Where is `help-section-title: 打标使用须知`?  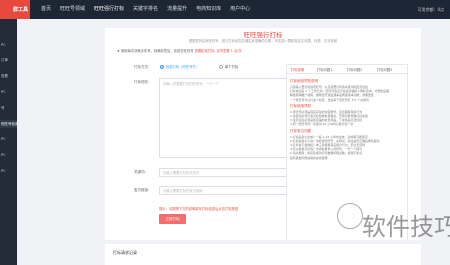
help-section-title: 打标使用须知 is located at coordinates (300, 105).